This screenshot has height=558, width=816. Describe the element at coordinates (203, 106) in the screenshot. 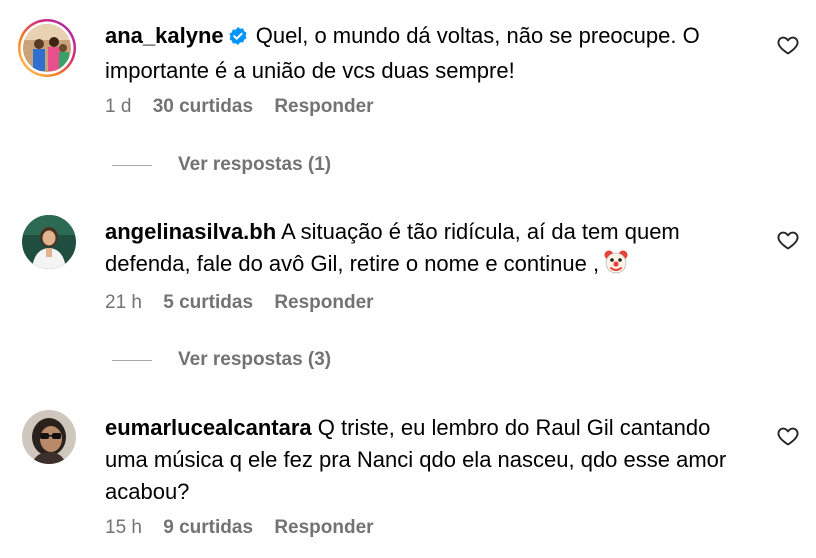

I see `likes-count: 30 curtidas` at that location.